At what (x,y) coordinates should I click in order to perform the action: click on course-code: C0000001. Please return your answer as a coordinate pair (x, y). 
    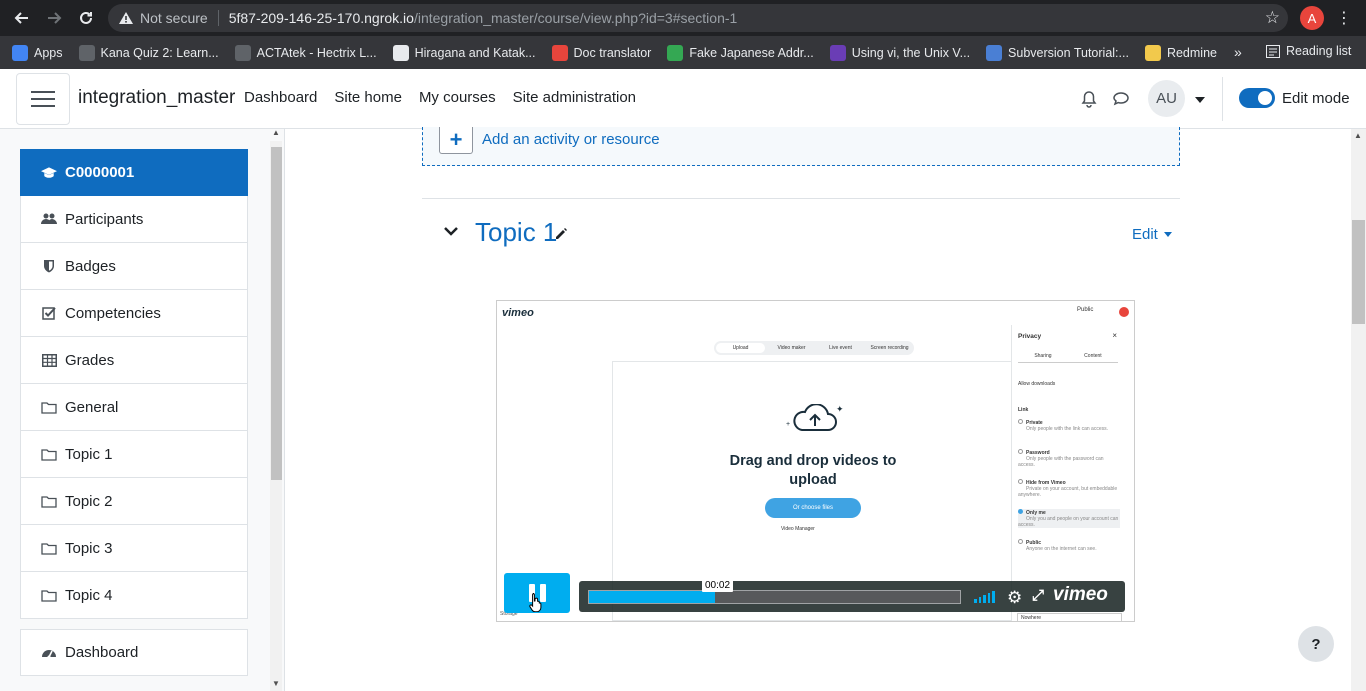
    Looking at the image, I should click on (100, 172).